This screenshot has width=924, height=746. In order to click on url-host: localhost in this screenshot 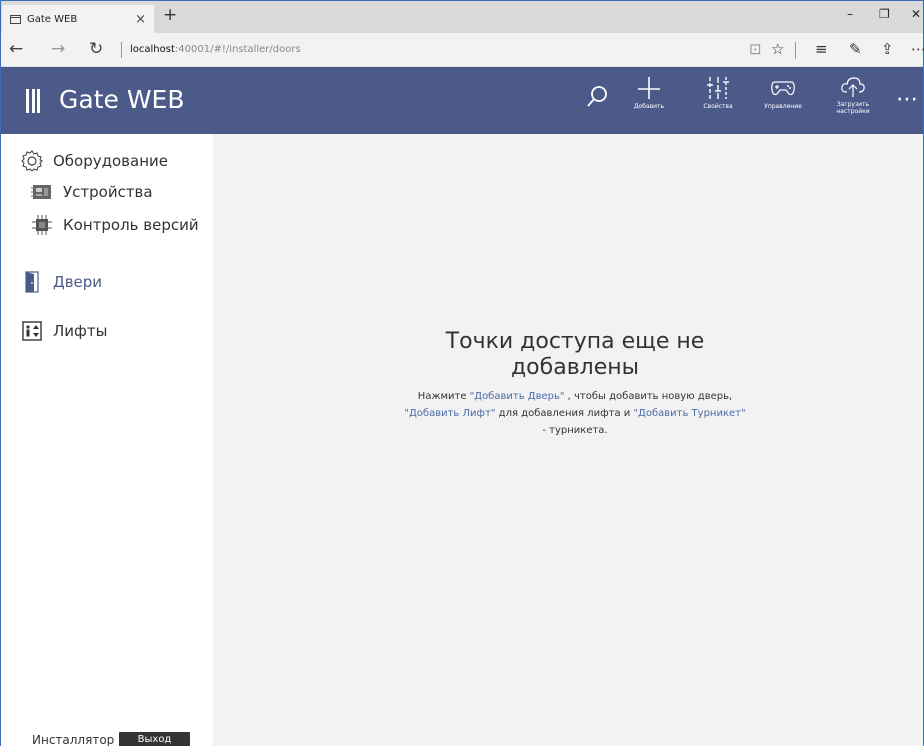, I will do `click(152, 49)`.